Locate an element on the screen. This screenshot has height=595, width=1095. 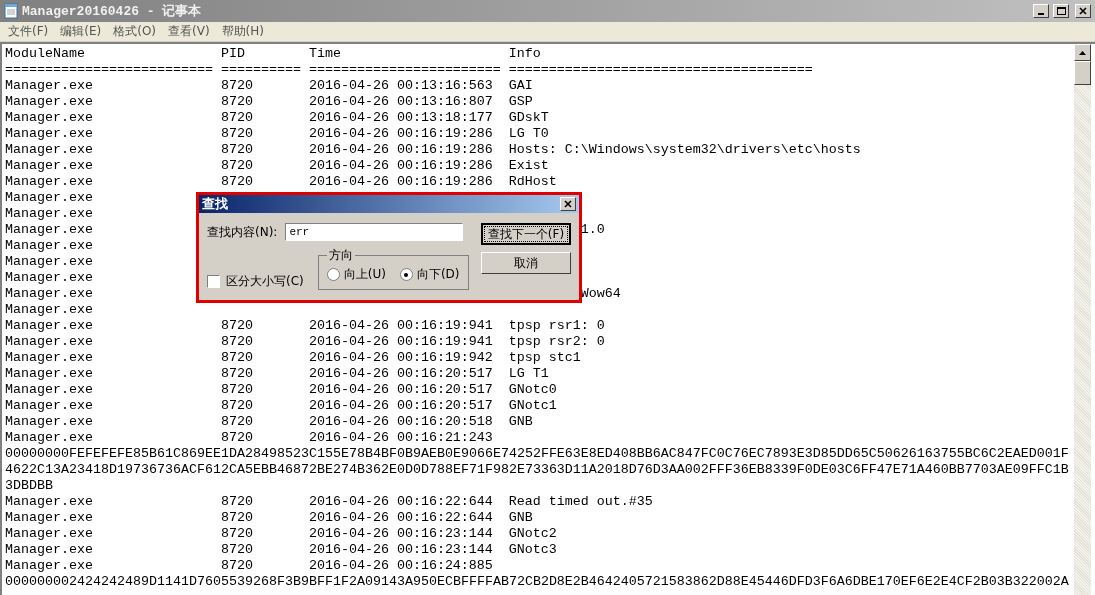
checkbox-box is located at coordinates (213, 281).